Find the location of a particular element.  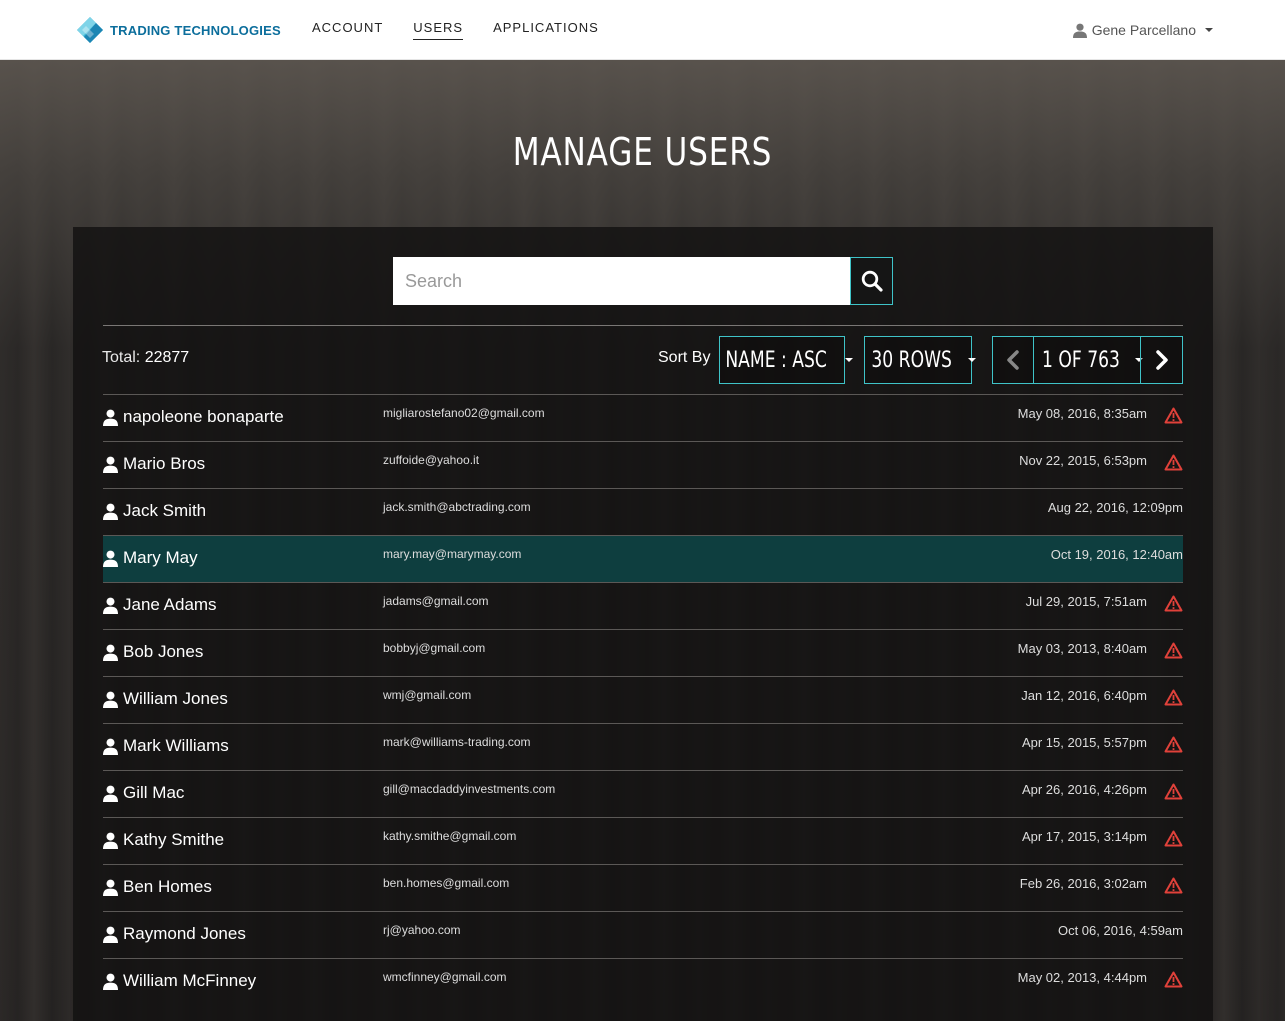

brand-logo: TRADING TECHNOLOGIES is located at coordinates (178, 30).